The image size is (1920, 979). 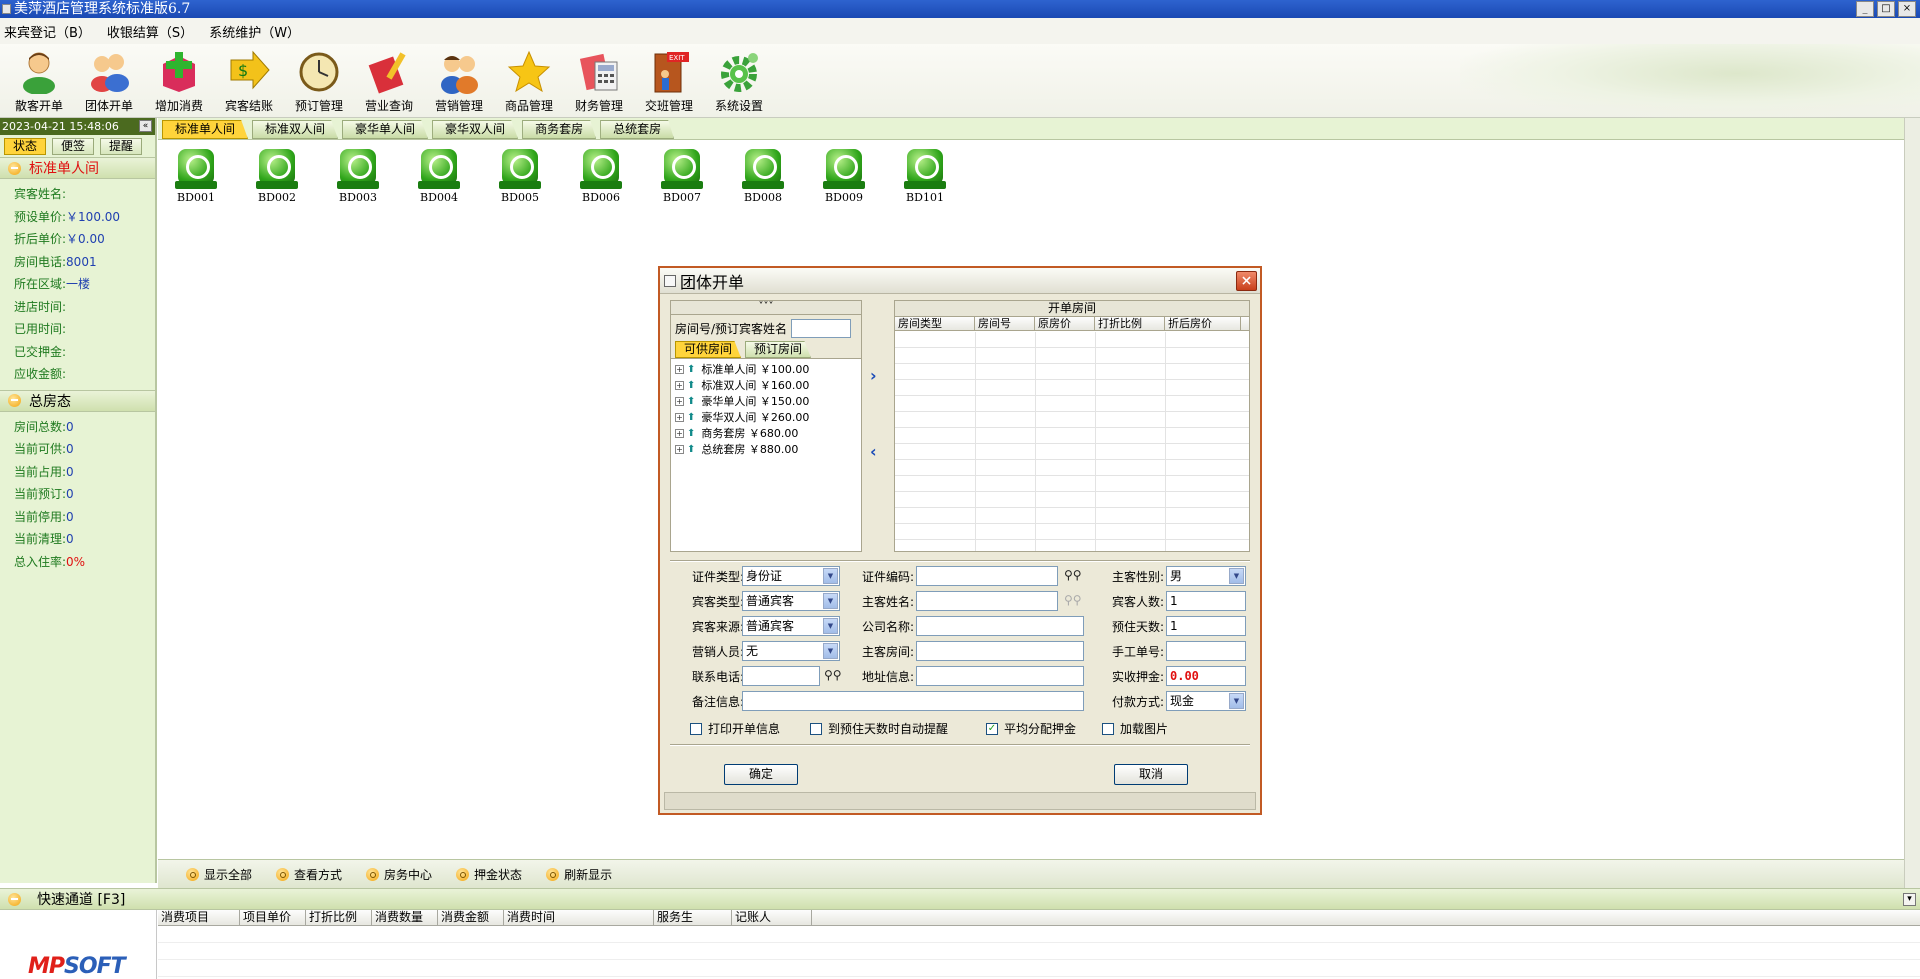 What do you see at coordinates (579, 874) in the screenshot?
I see `refresh-button: 刷新显示` at bounding box center [579, 874].